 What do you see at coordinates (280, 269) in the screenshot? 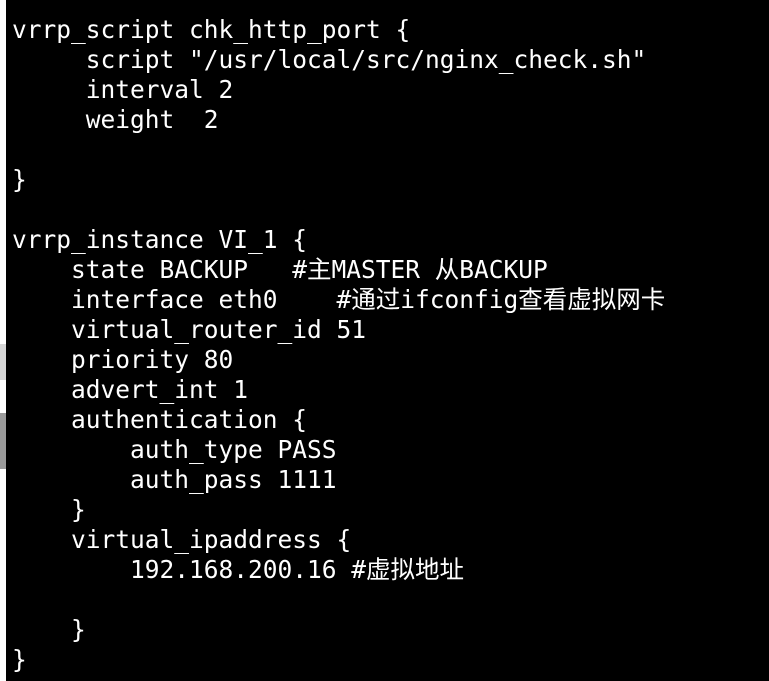
I see `code-line: state BACKUP #主MASTER 从BACKUP` at bounding box center [280, 269].